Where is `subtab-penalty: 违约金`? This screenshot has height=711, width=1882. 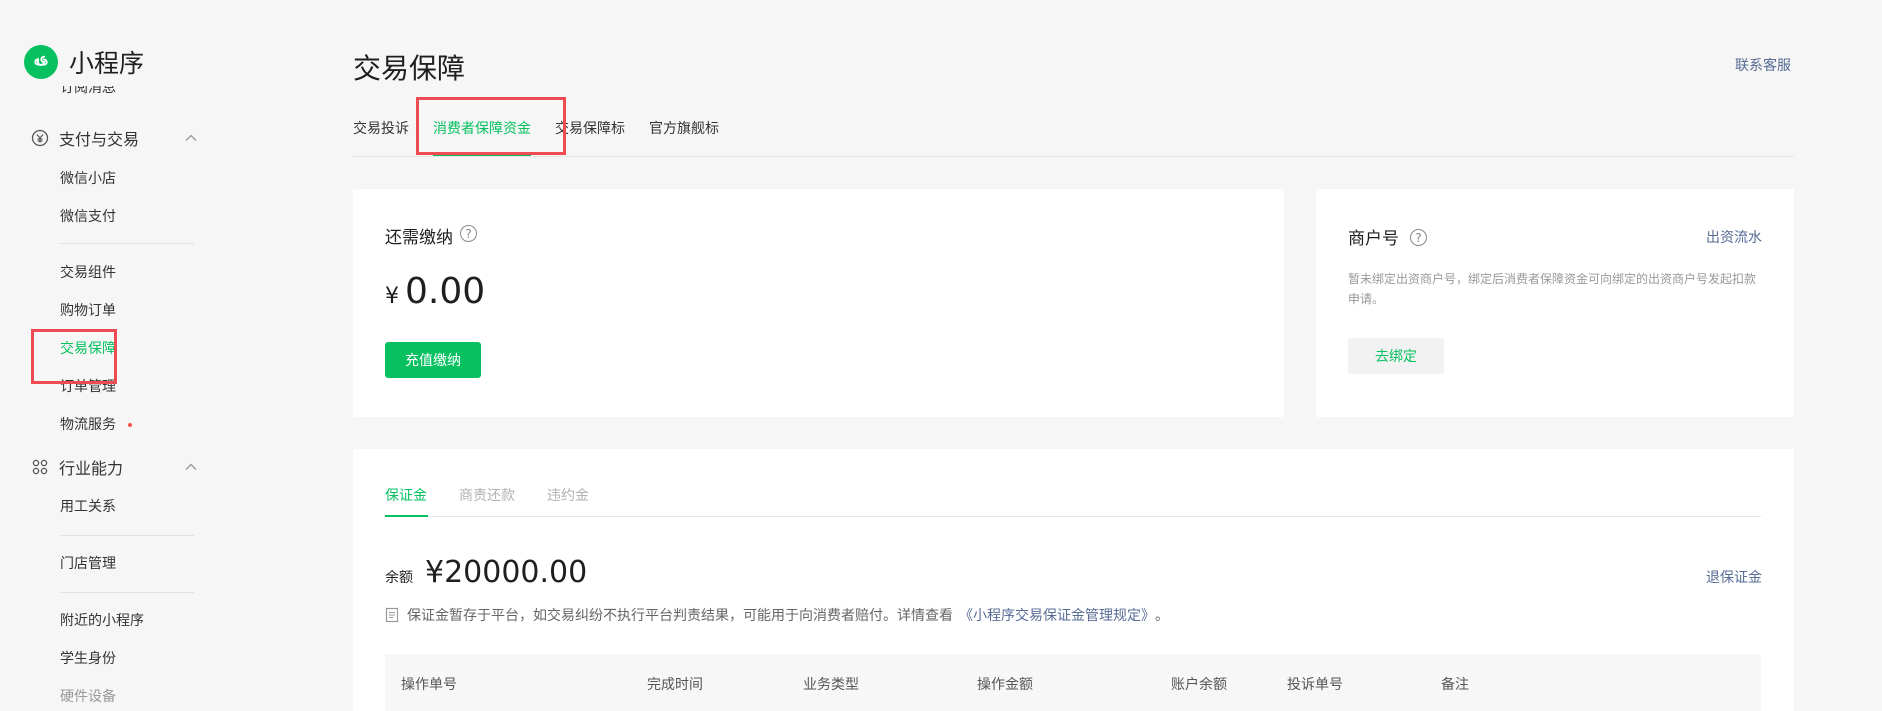 subtab-penalty: 违约金 is located at coordinates (568, 495).